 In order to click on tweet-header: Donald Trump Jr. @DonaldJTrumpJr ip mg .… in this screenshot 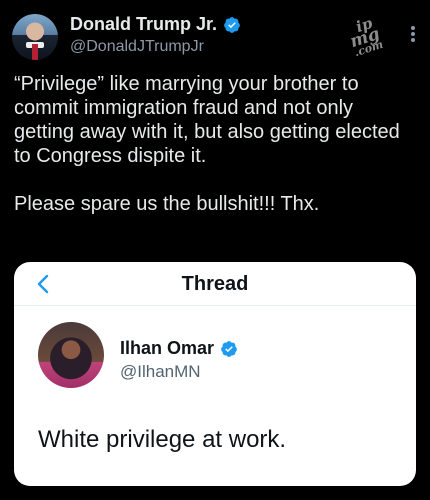, I will do `click(215, 38)`.